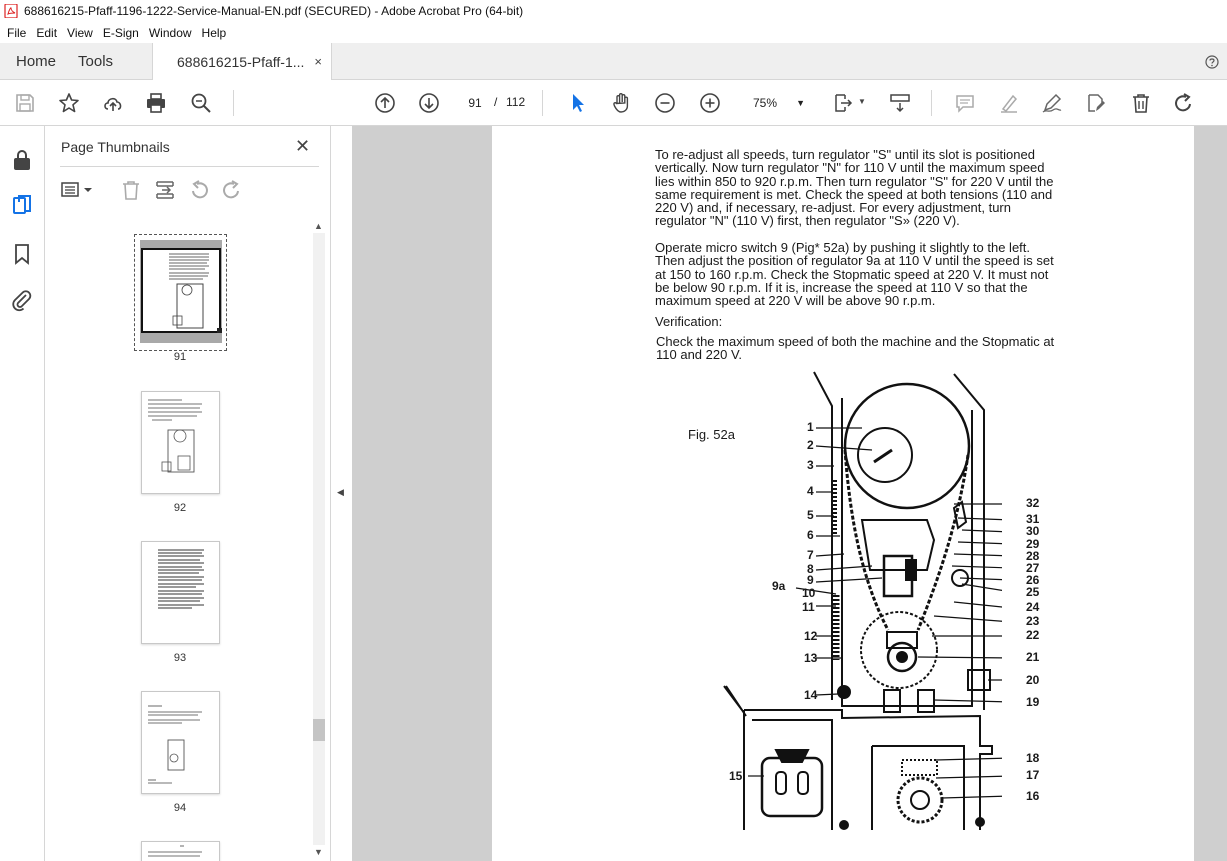 The width and height of the screenshot is (1227, 861). What do you see at coordinates (201, 103) in the screenshot?
I see `find-zoom-icon` at bounding box center [201, 103].